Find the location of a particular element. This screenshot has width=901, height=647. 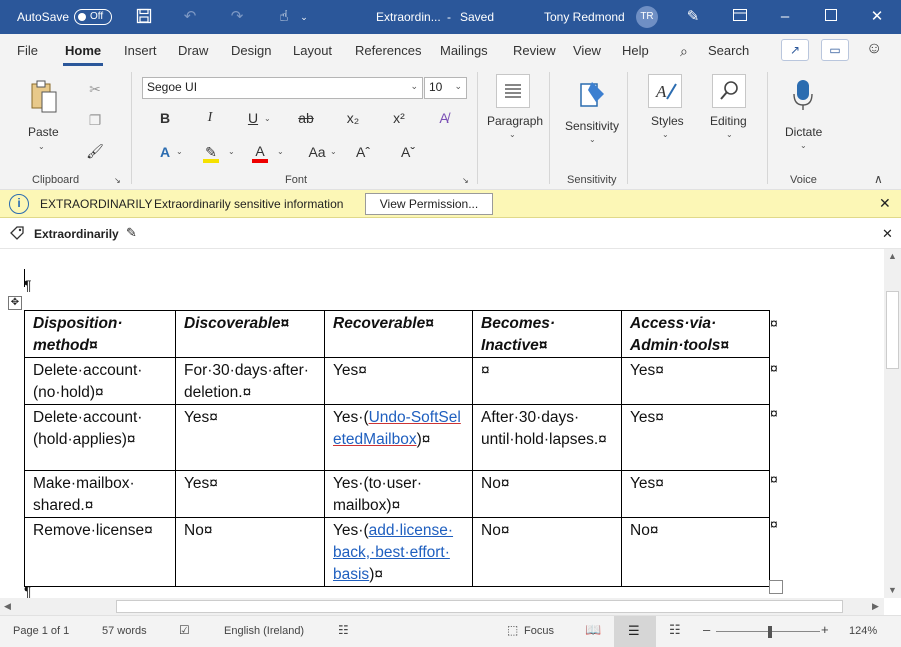

microphone-icon is located at coordinates (803, 96).